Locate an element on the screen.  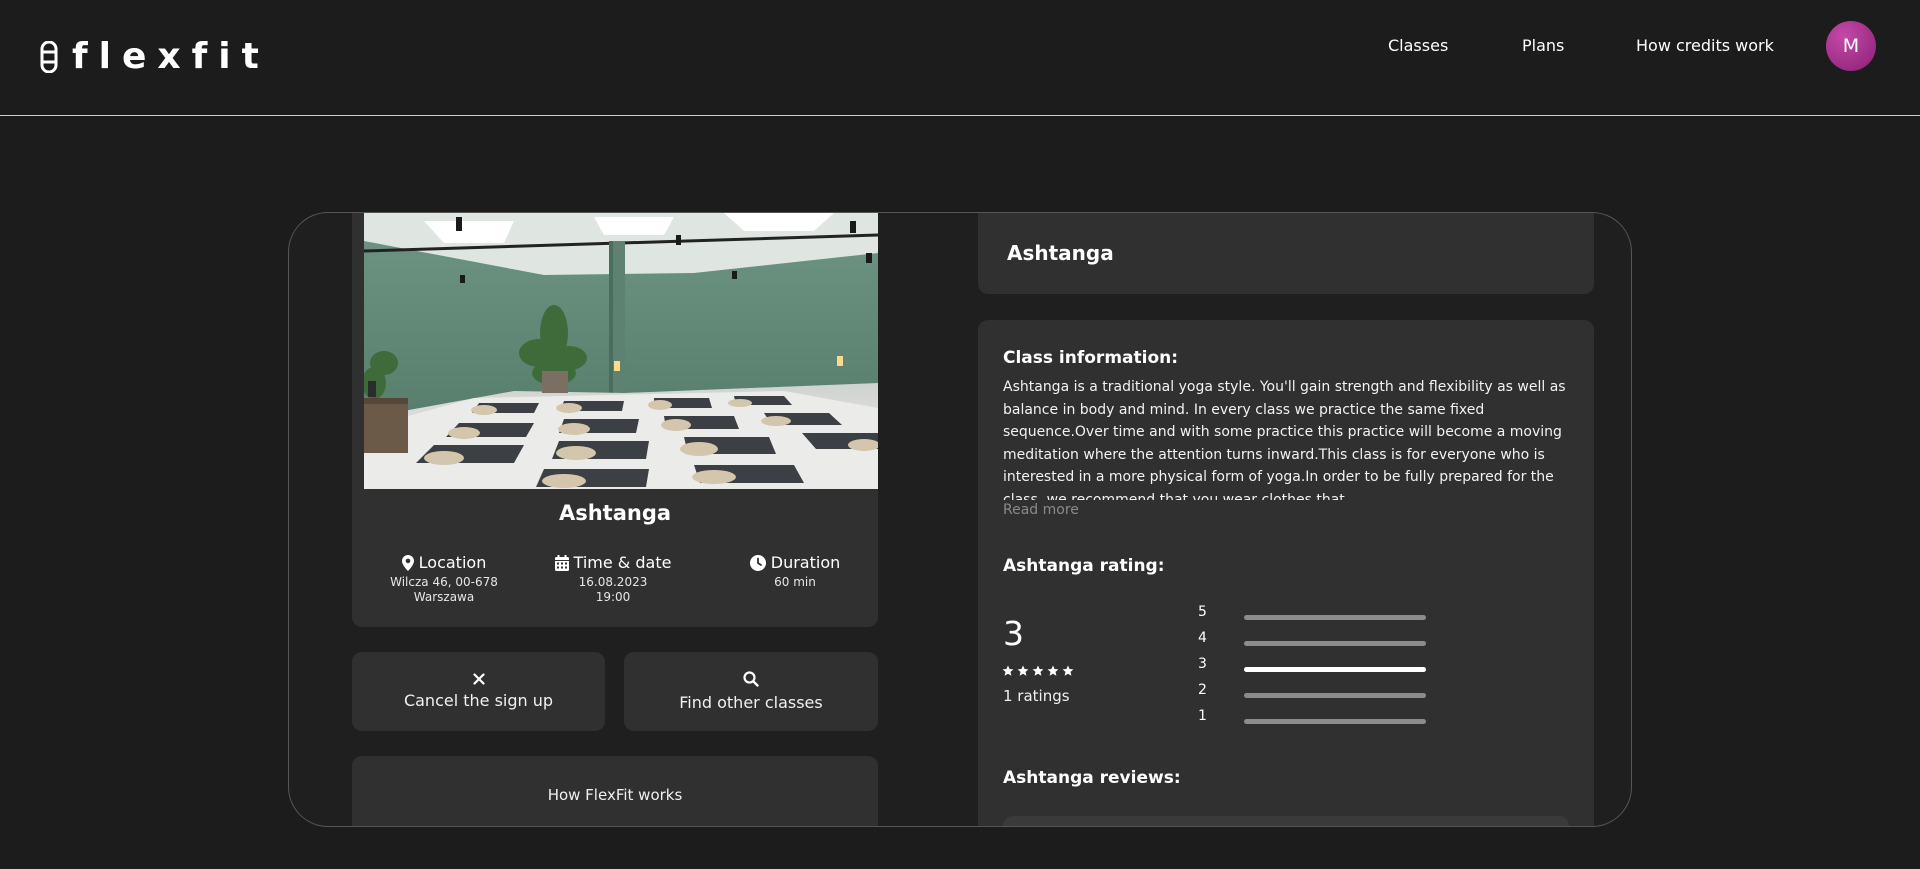
rating-bar-fill is located at coordinates (1335, 669).